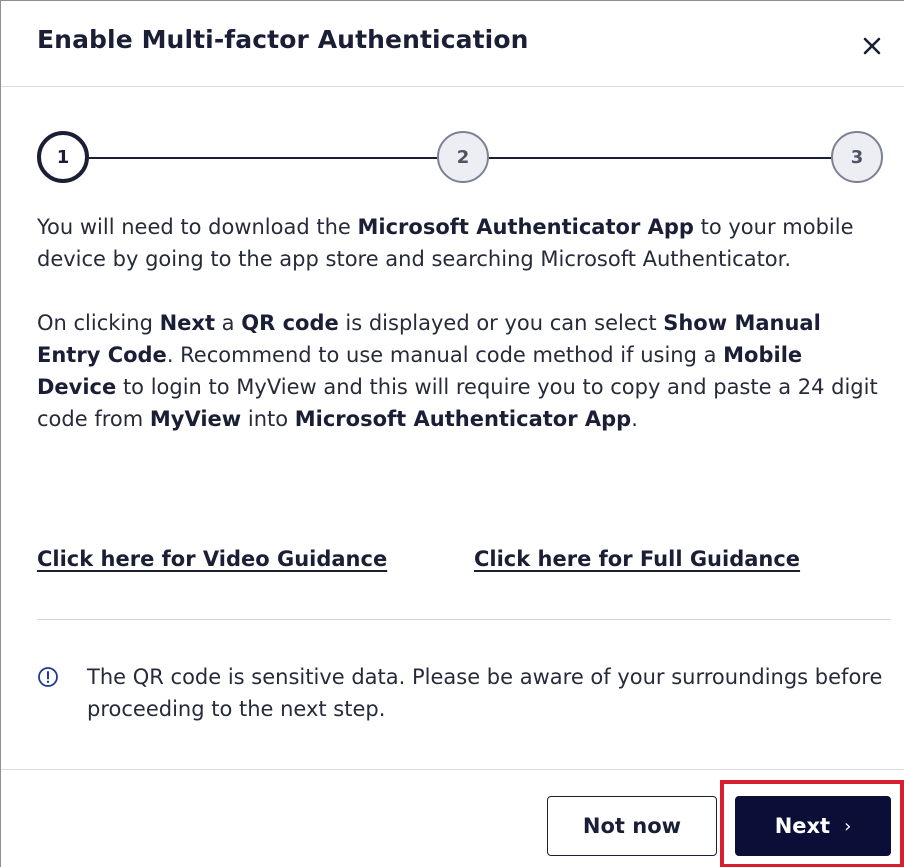 The image size is (904, 867). I want to click on full-guidance-link: Click here for Full Guidance, so click(637, 559).